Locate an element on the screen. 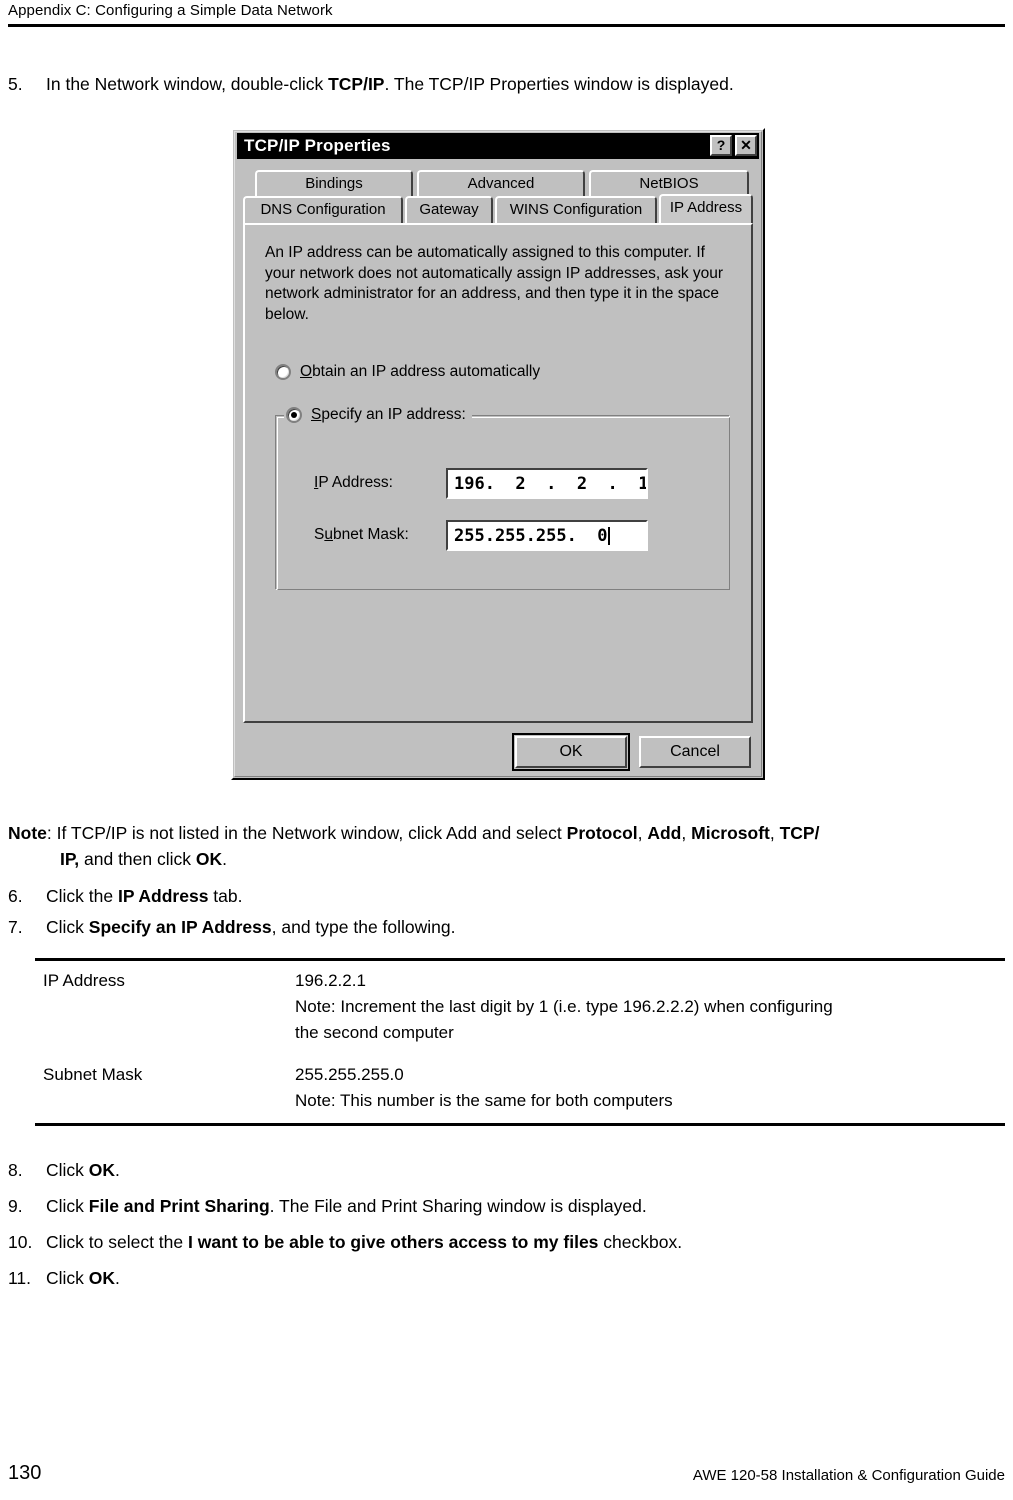 Image resolution: width=1013 pixels, height=1500 pixels. tab-ip-address: IP Address is located at coordinates (706, 208).